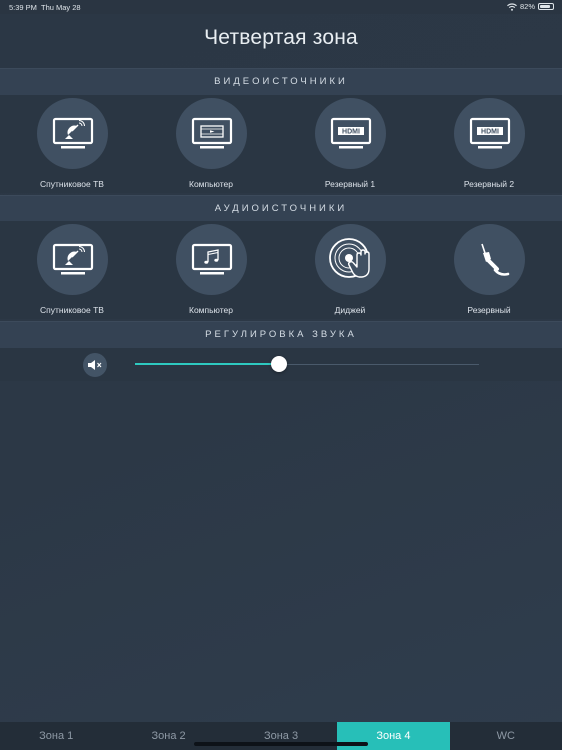 This screenshot has width=562, height=750. What do you see at coordinates (281, 208) in the screenshot?
I see `audio-sources-header: АУДИОИСТОЧНИКИ` at bounding box center [281, 208].